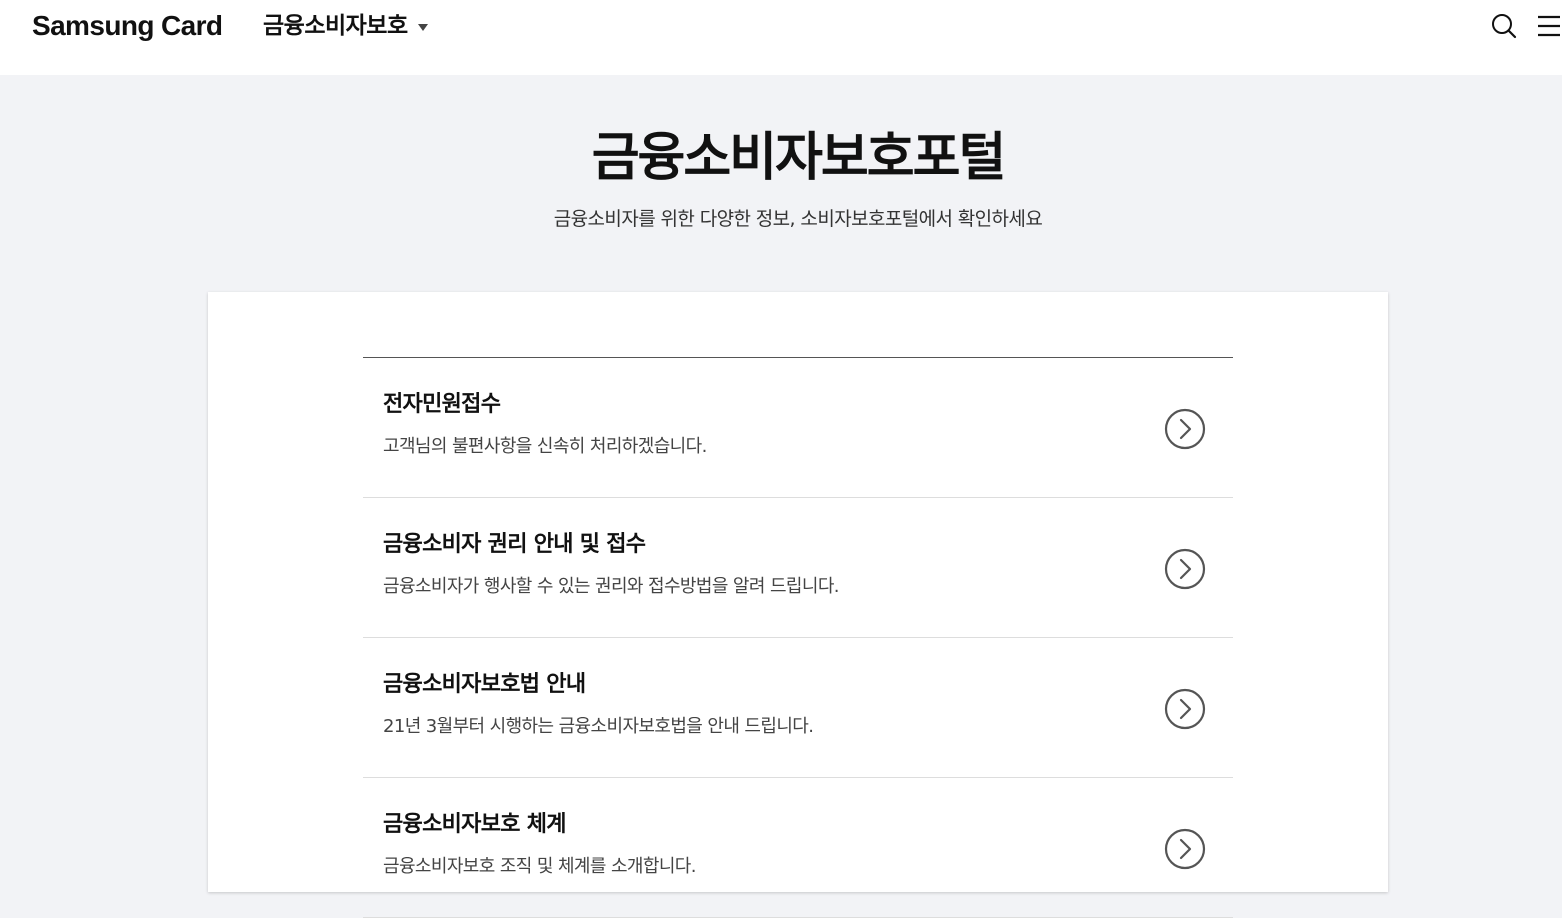 This screenshot has height=918, width=1562. What do you see at coordinates (484, 684) in the screenshot?
I see `menu-item-title: 금융소비자보호법 안내` at bounding box center [484, 684].